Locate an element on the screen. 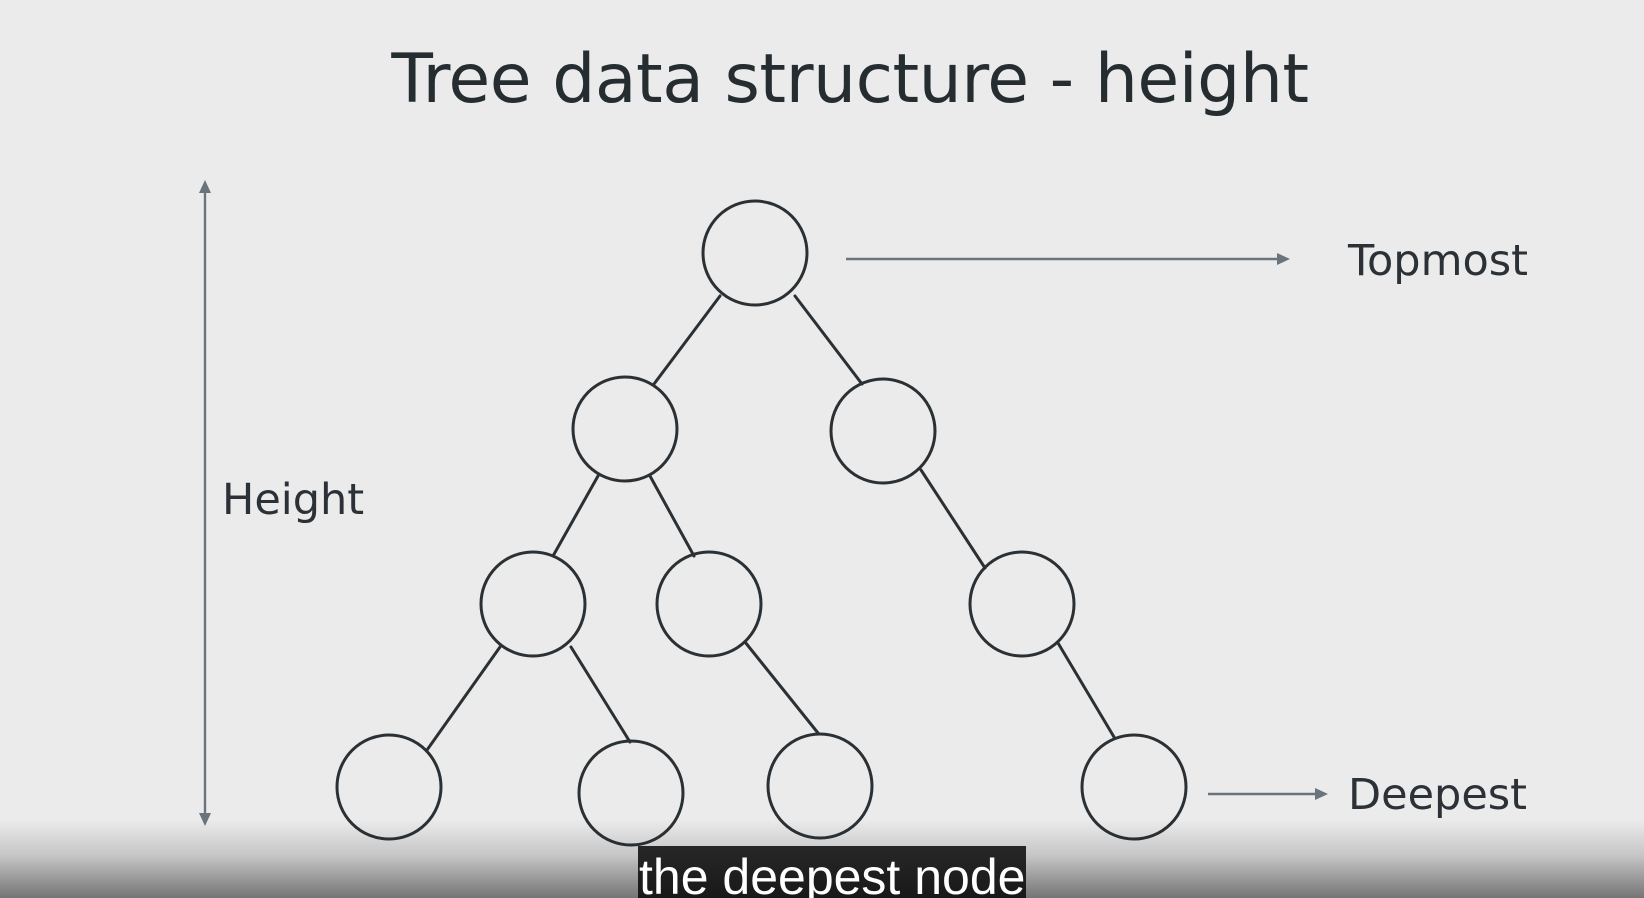 The width and height of the screenshot is (1644, 898). edge-root-left is located at coordinates (687, 340).